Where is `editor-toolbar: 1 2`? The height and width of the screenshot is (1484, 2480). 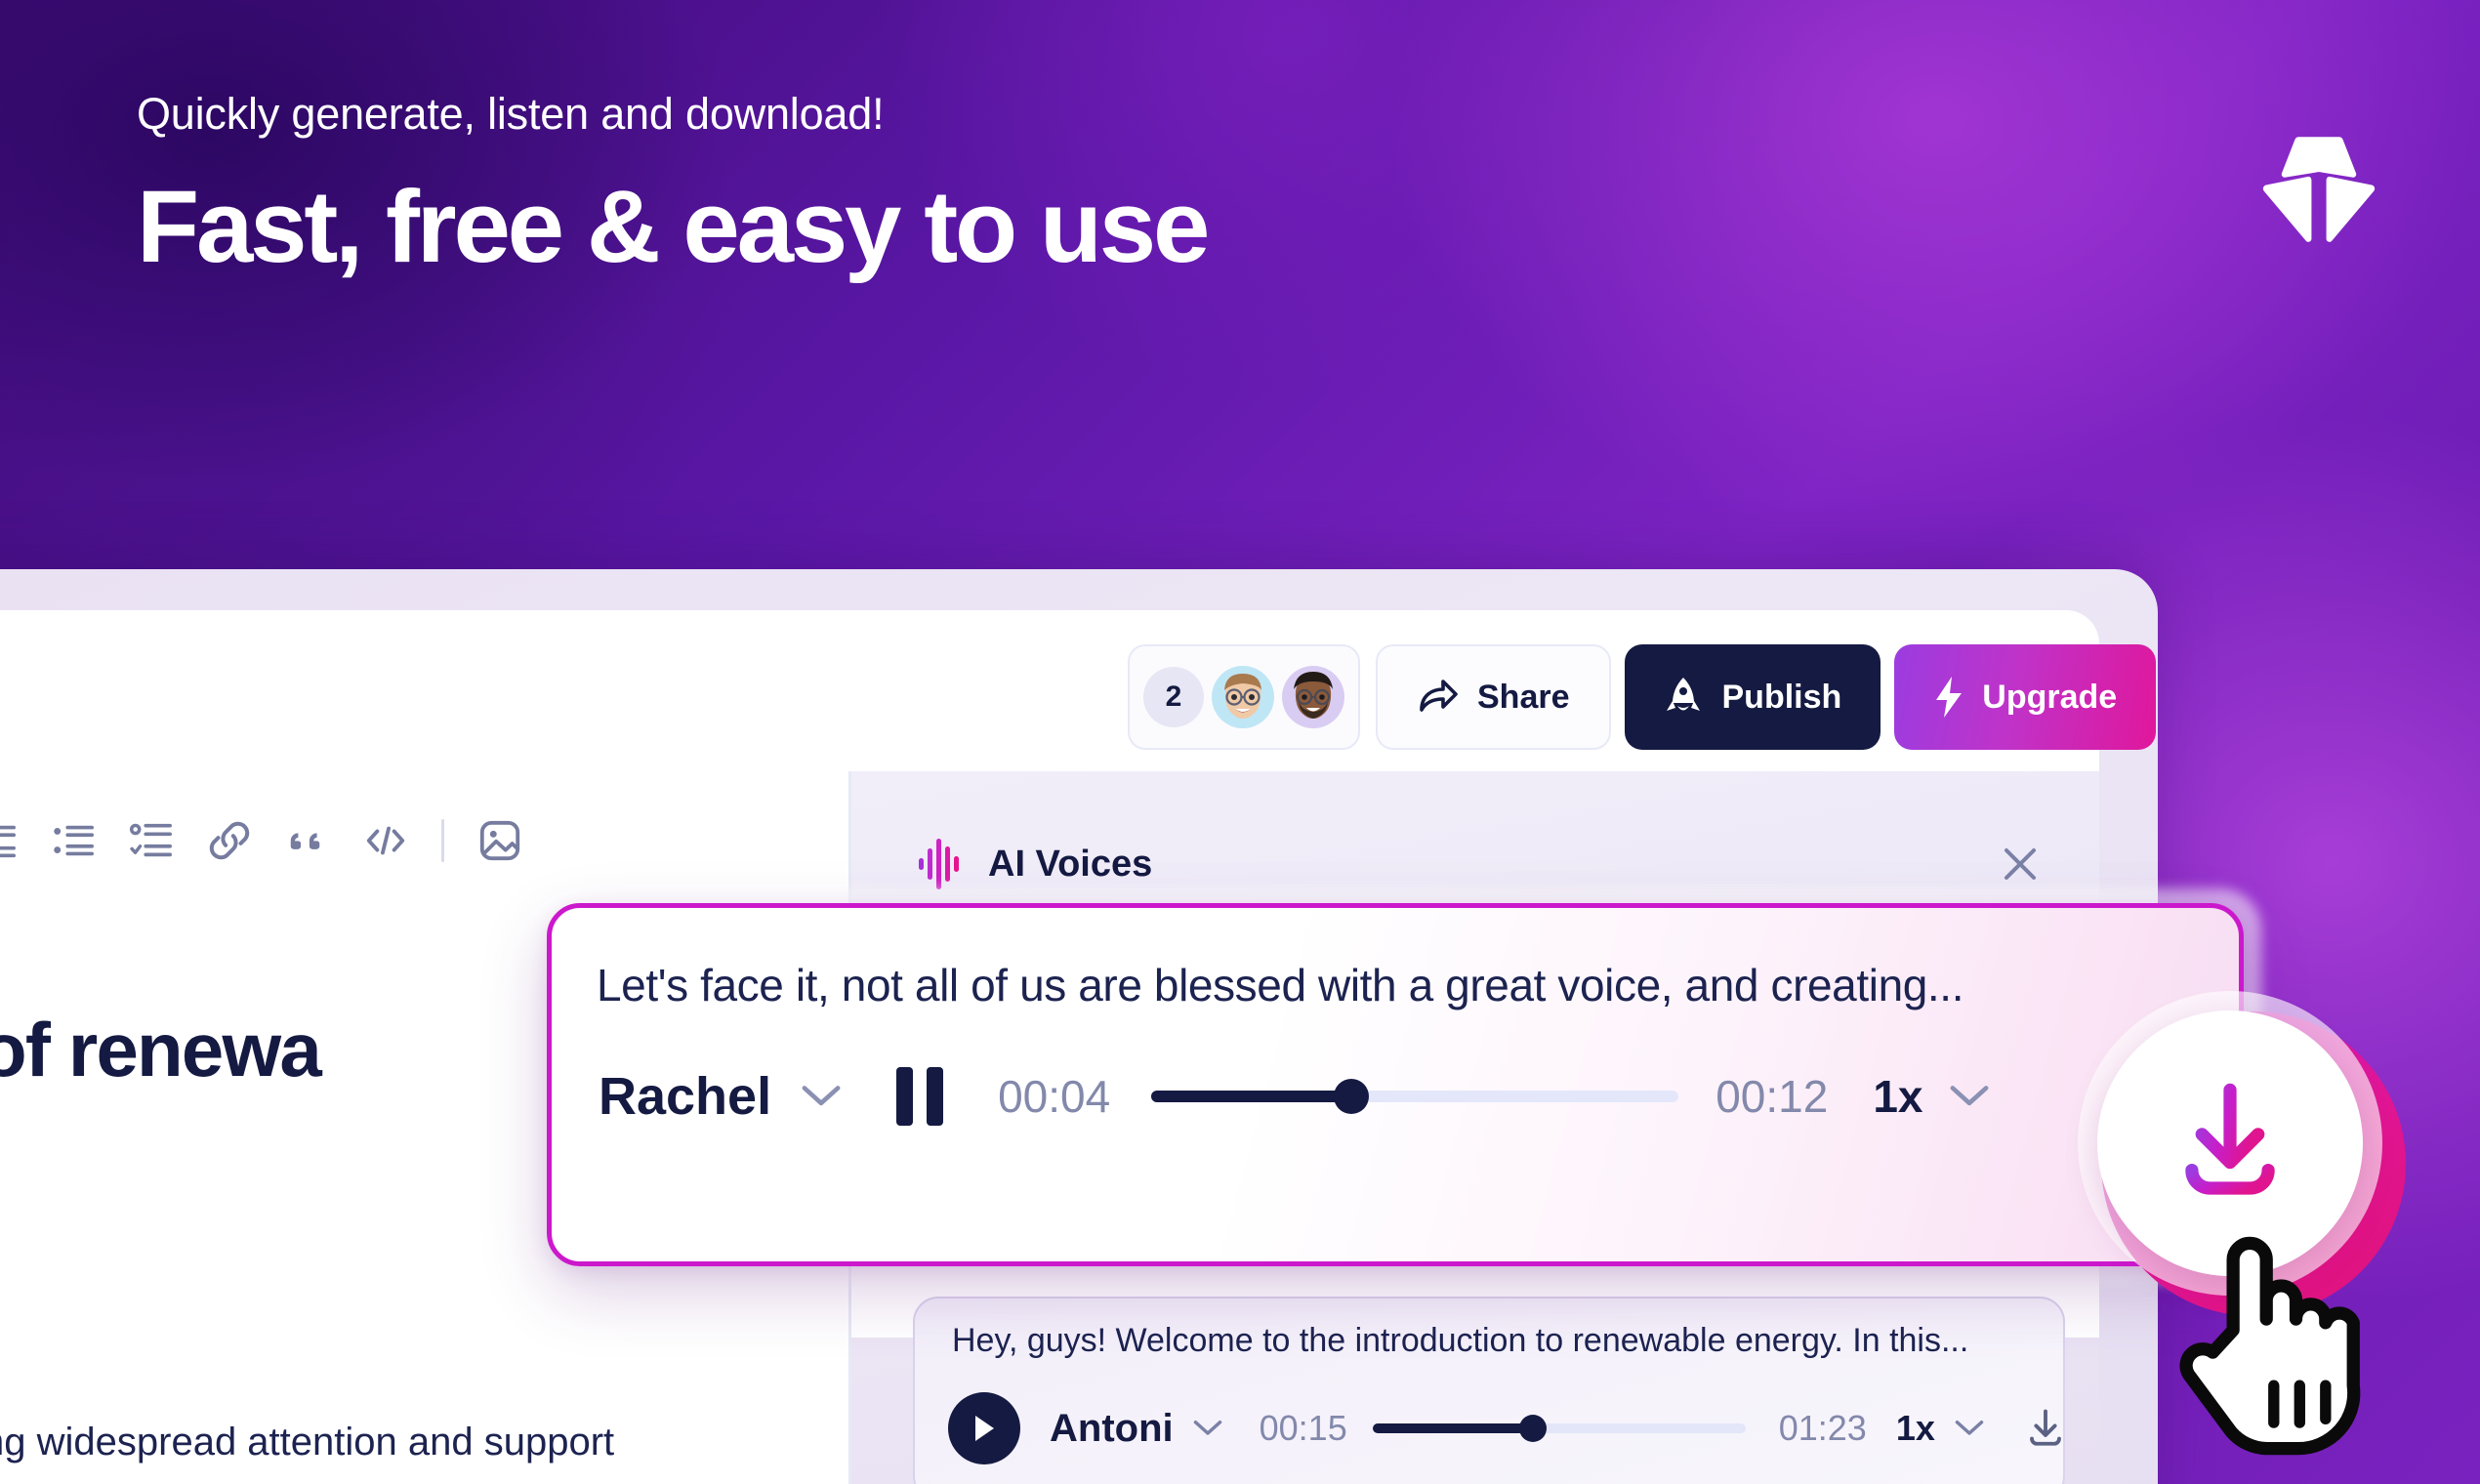 editor-toolbar: 1 2 is located at coordinates (261, 841).